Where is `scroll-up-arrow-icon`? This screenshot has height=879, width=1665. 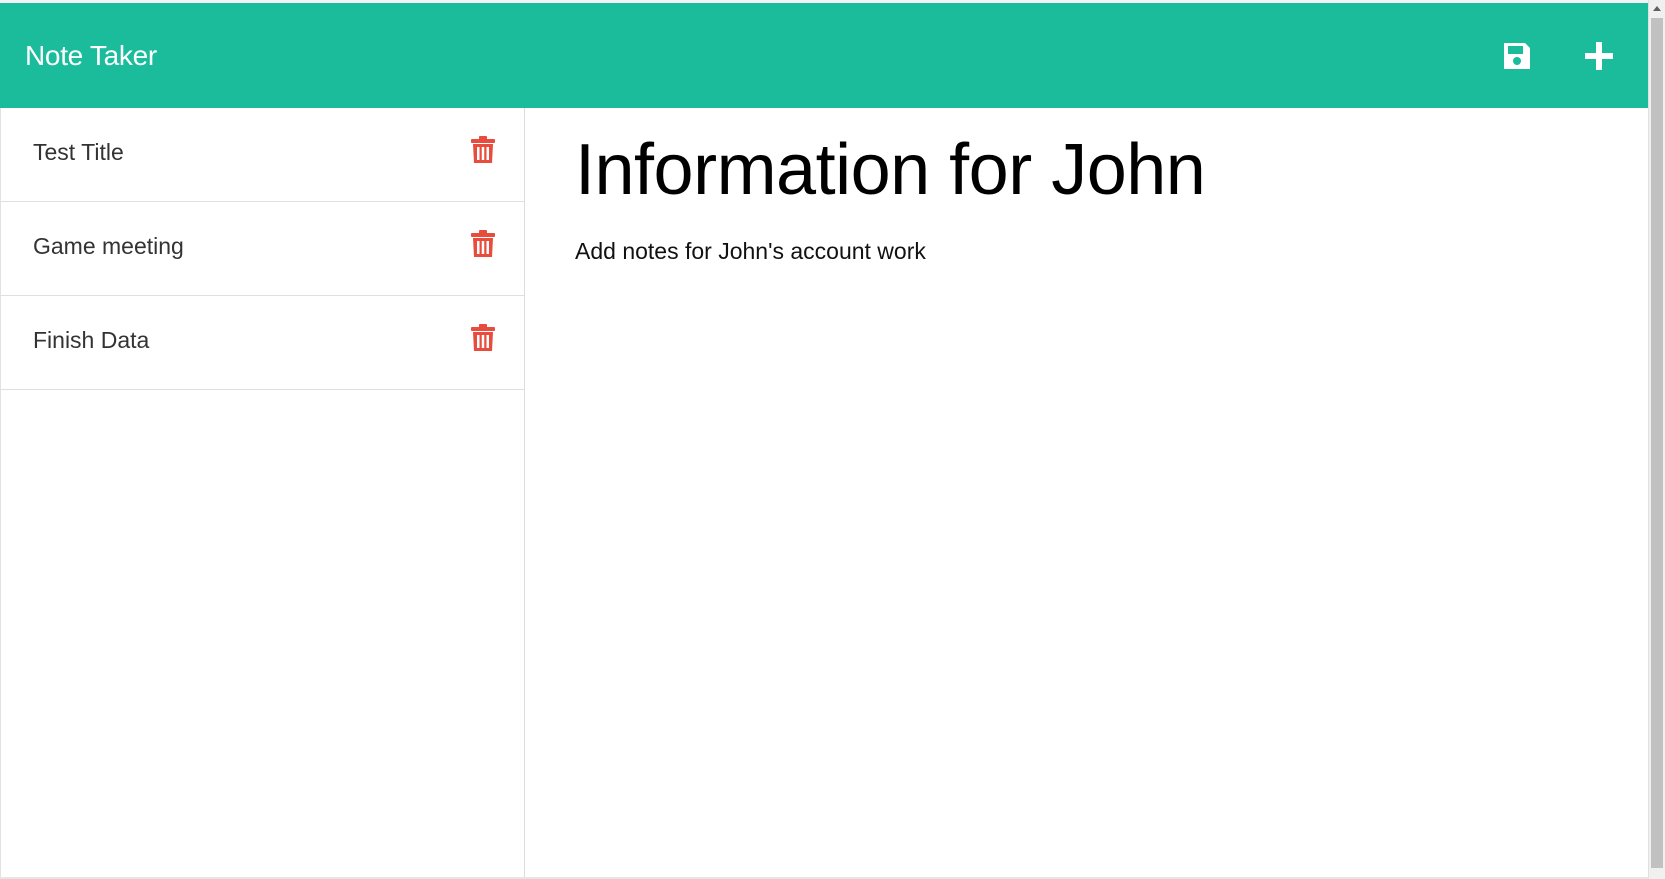 scroll-up-arrow-icon is located at coordinates (1657, 8).